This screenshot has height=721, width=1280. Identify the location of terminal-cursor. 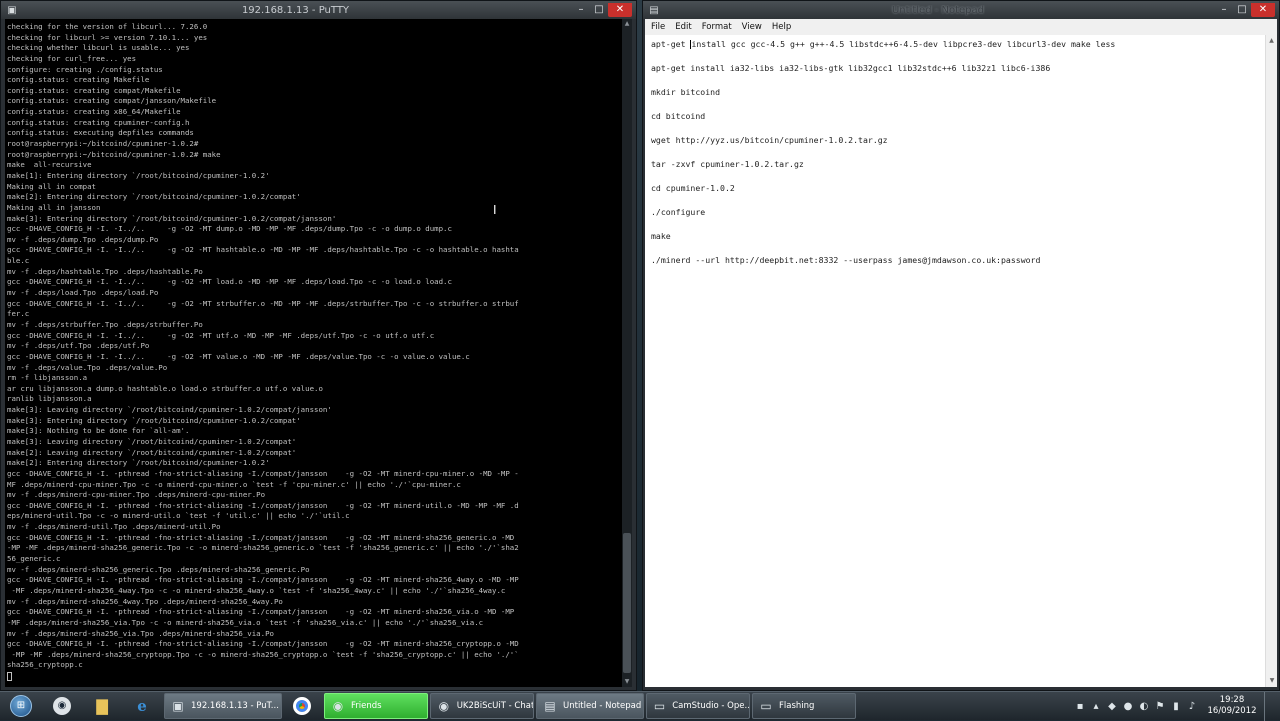
(9, 676).